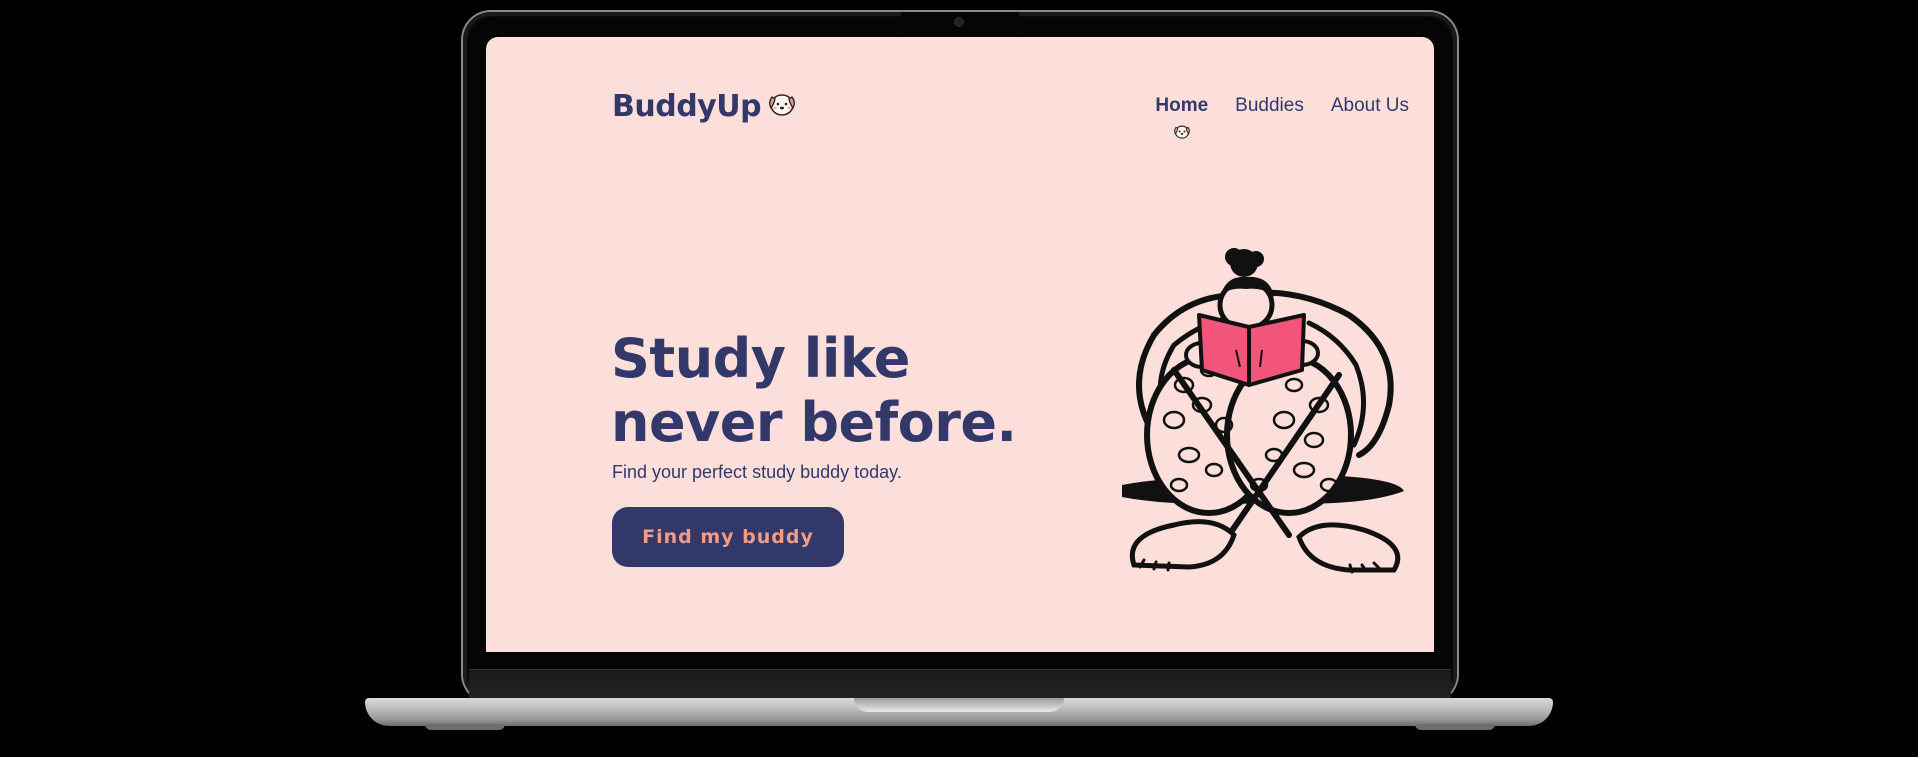  I want to click on main-nav: Home Buddies About Us, so click(1282, 117).